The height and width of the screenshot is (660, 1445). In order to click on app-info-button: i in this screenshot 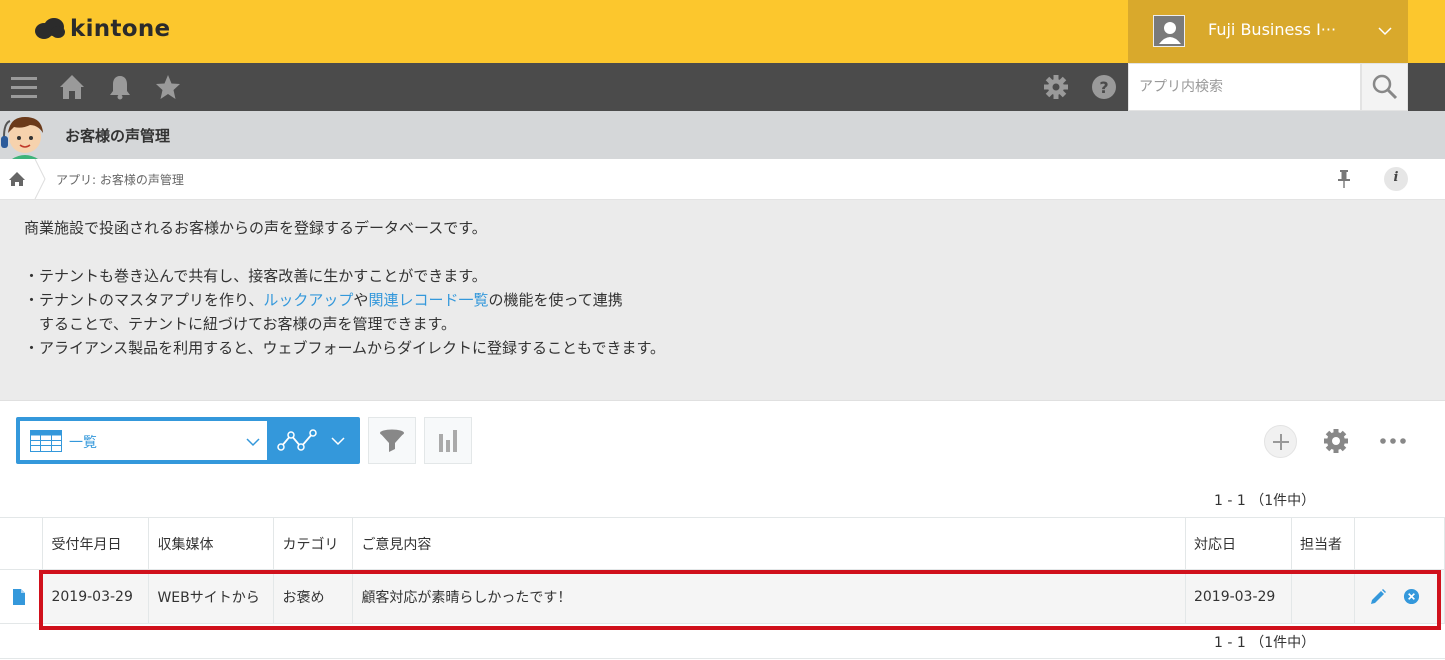, I will do `click(1396, 179)`.